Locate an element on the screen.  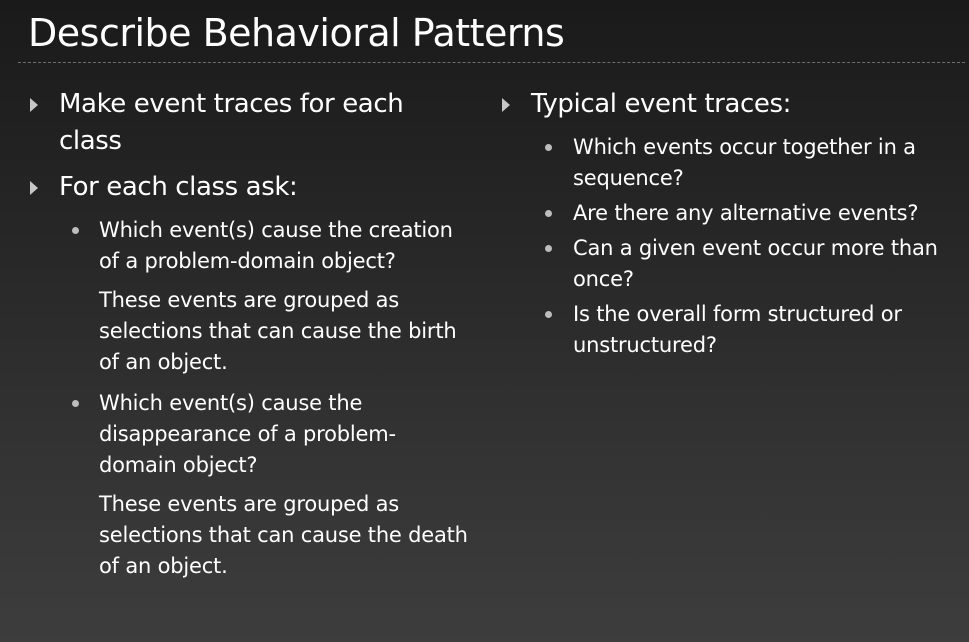
sub-bullet-text: Are there any alternative events? is located at coordinates (746, 213).